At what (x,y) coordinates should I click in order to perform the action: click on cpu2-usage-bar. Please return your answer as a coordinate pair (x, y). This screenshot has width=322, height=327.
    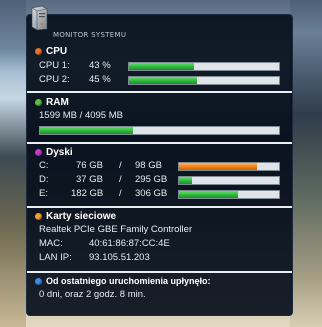
    Looking at the image, I should click on (204, 80).